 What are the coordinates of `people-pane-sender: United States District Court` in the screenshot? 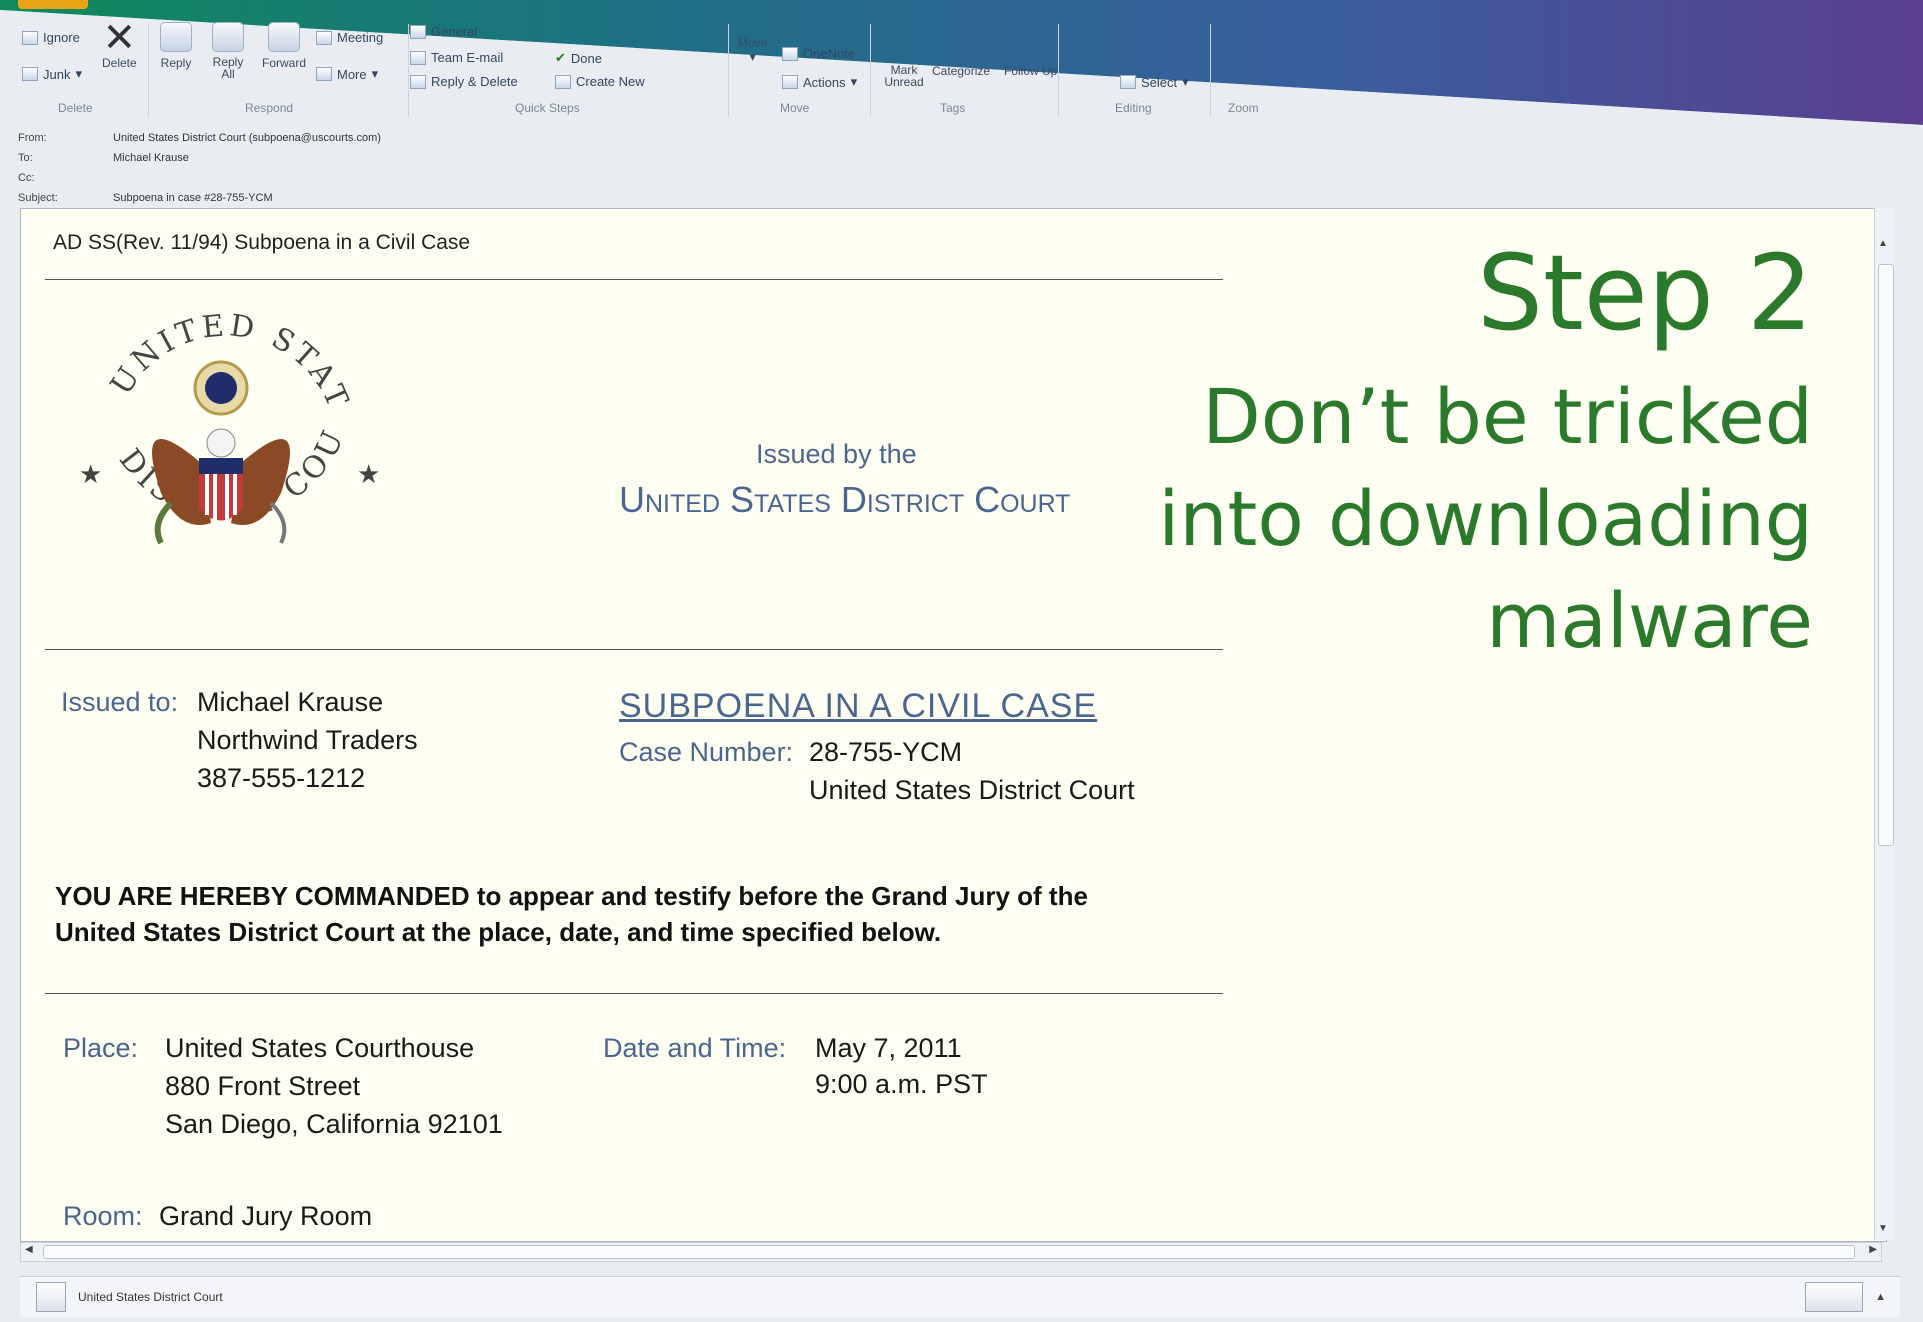 It's located at (150, 1297).